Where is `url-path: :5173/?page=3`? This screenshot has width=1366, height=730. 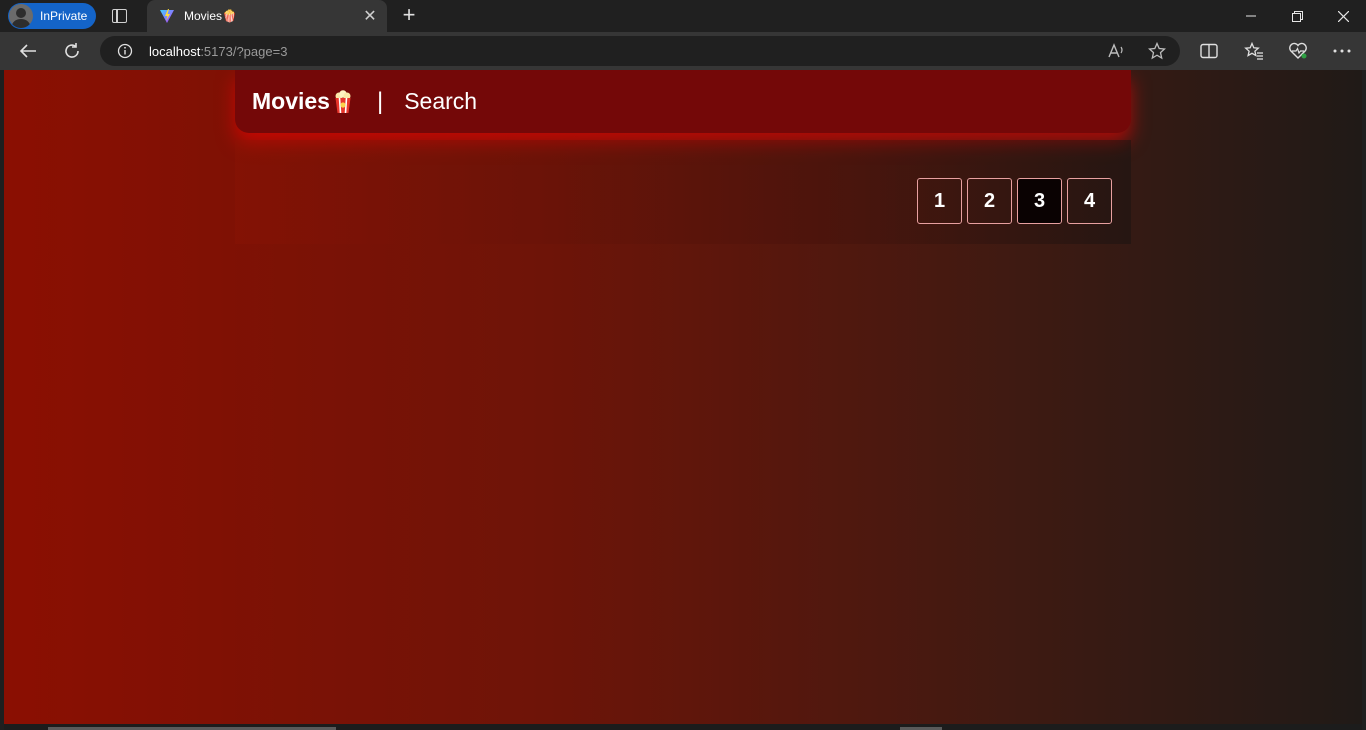 url-path: :5173/?page=3 is located at coordinates (244, 51).